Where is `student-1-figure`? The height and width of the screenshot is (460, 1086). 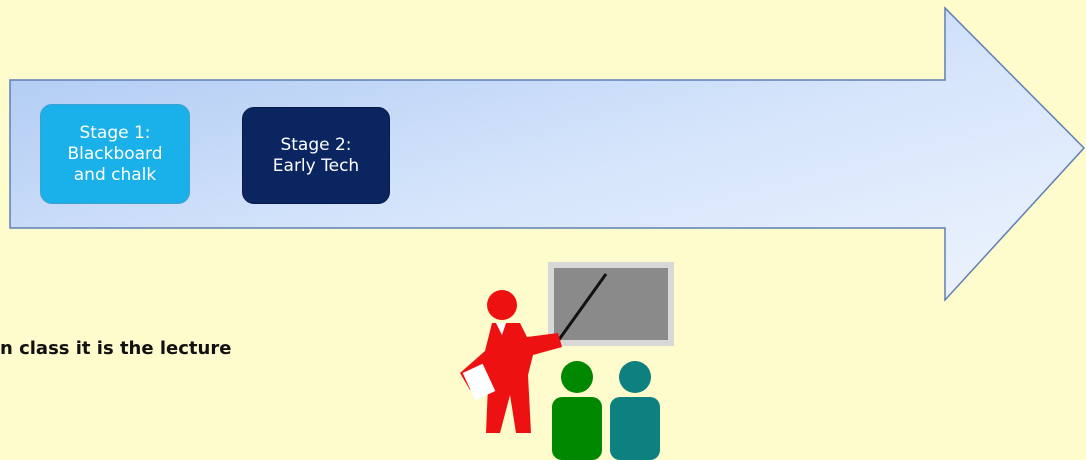 student-1-figure is located at coordinates (577, 410).